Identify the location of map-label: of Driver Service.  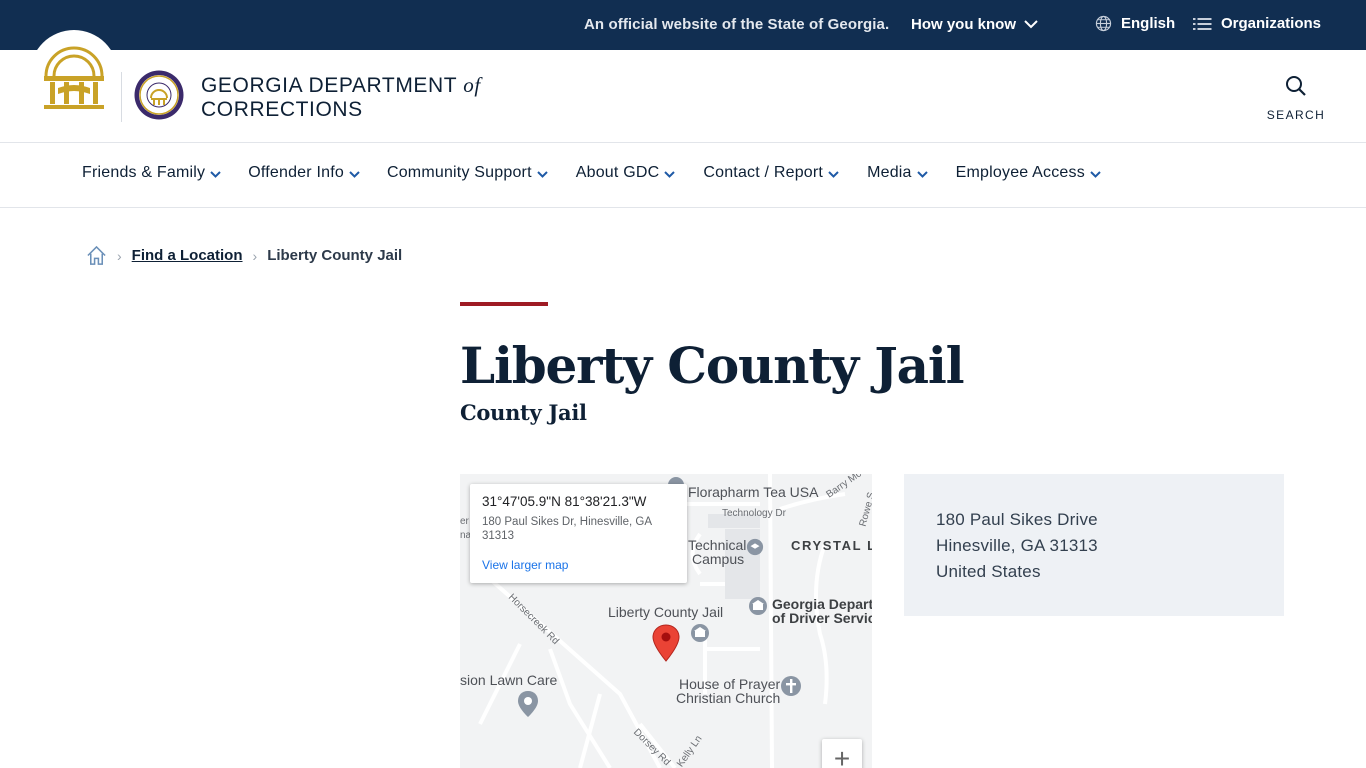
(822, 618).